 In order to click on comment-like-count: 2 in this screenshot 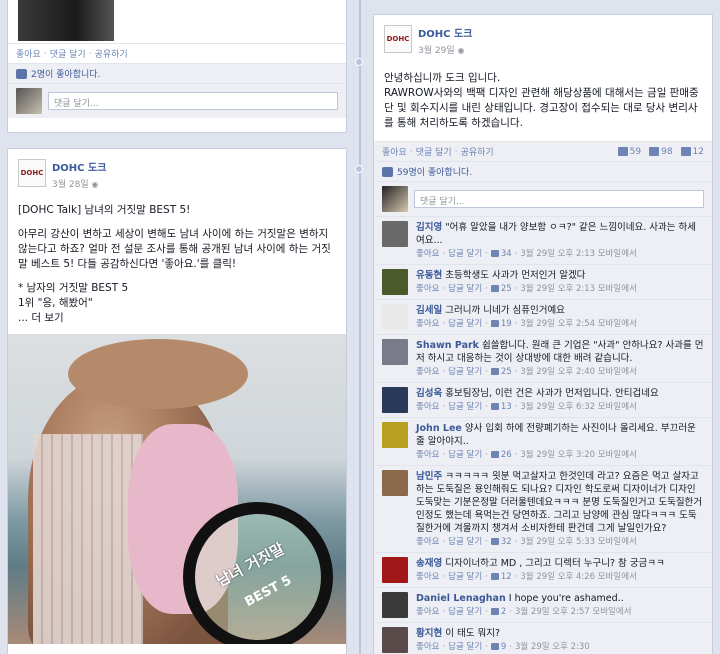, I will do `click(498, 612)`.